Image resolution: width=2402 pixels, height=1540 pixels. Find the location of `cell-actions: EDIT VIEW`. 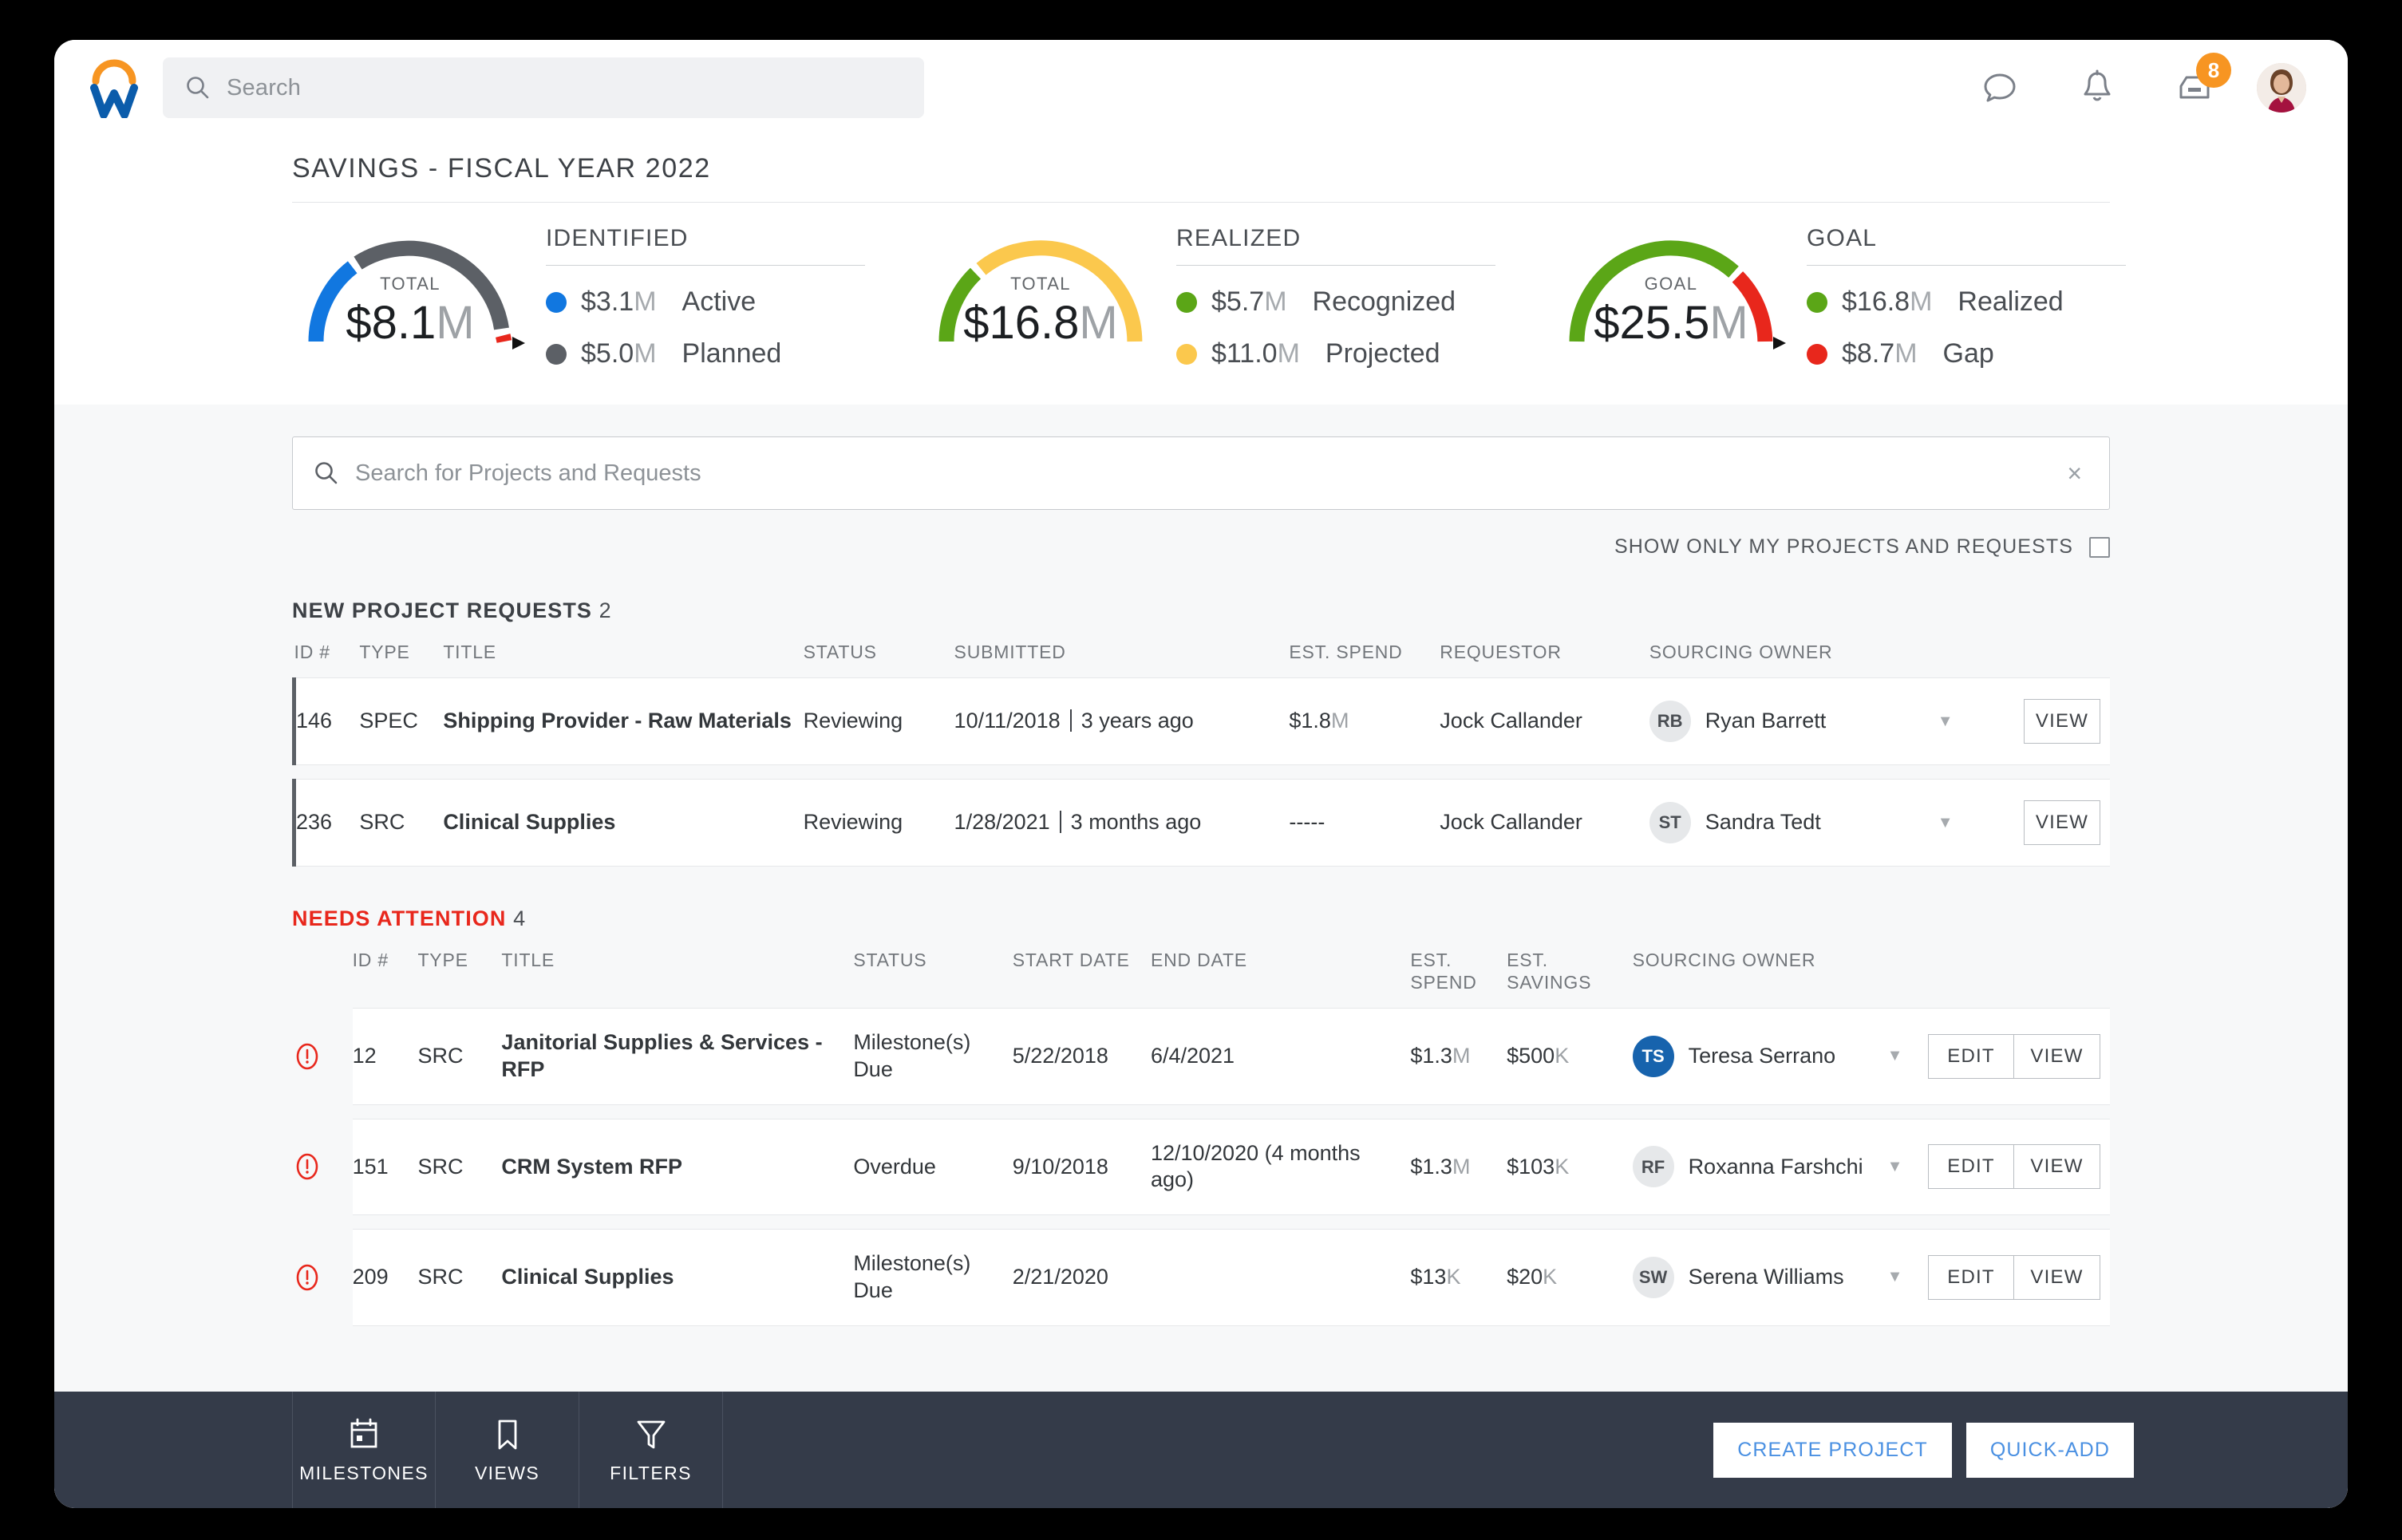

cell-actions: EDIT VIEW is located at coordinates (2013, 1277).